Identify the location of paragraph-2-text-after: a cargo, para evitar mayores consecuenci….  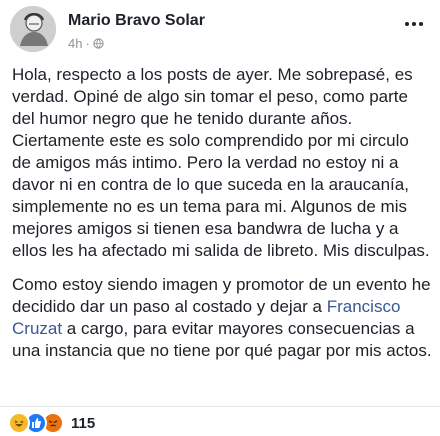
(222, 339).